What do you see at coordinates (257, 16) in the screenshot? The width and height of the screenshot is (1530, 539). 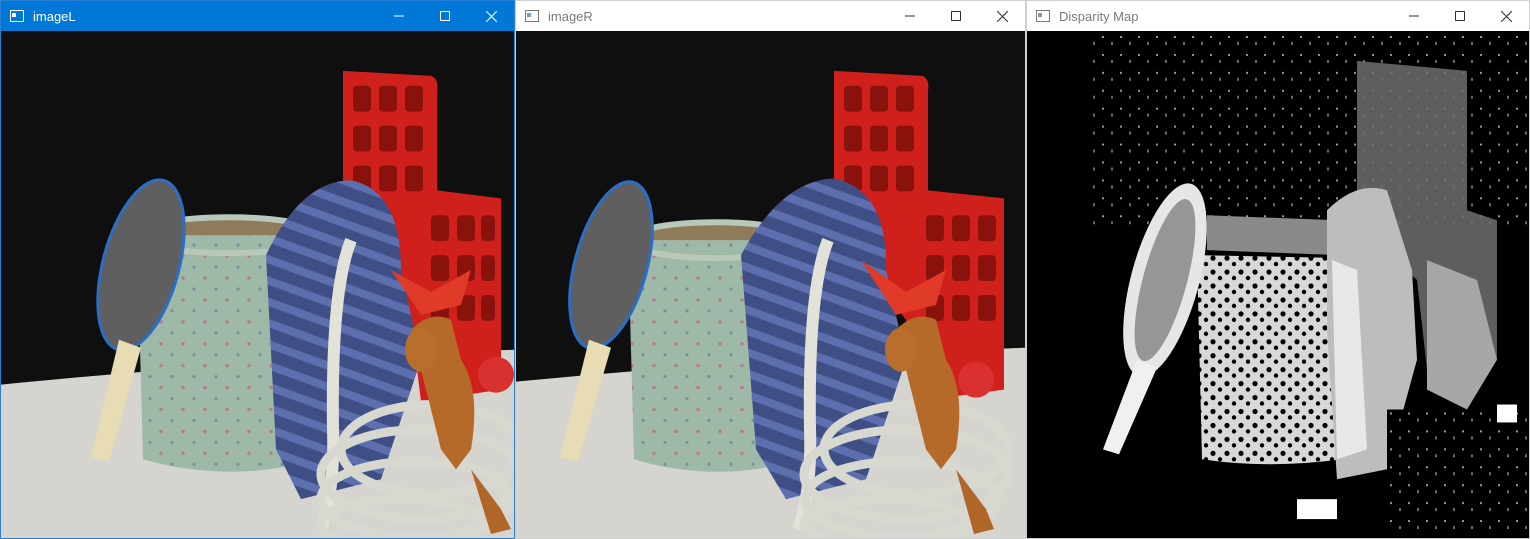 I see `titlebar: imageL` at bounding box center [257, 16].